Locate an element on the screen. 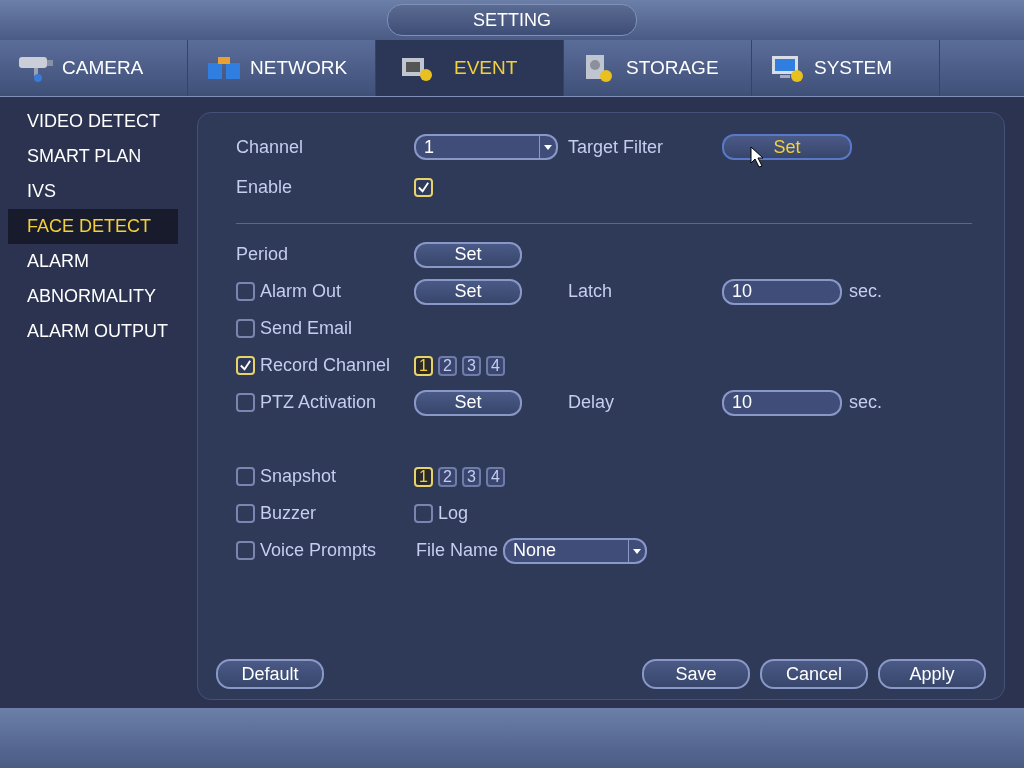 Image resolution: width=1024 pixels, height=768 pixels. option-label: Period is located at coordinates (262, 254).